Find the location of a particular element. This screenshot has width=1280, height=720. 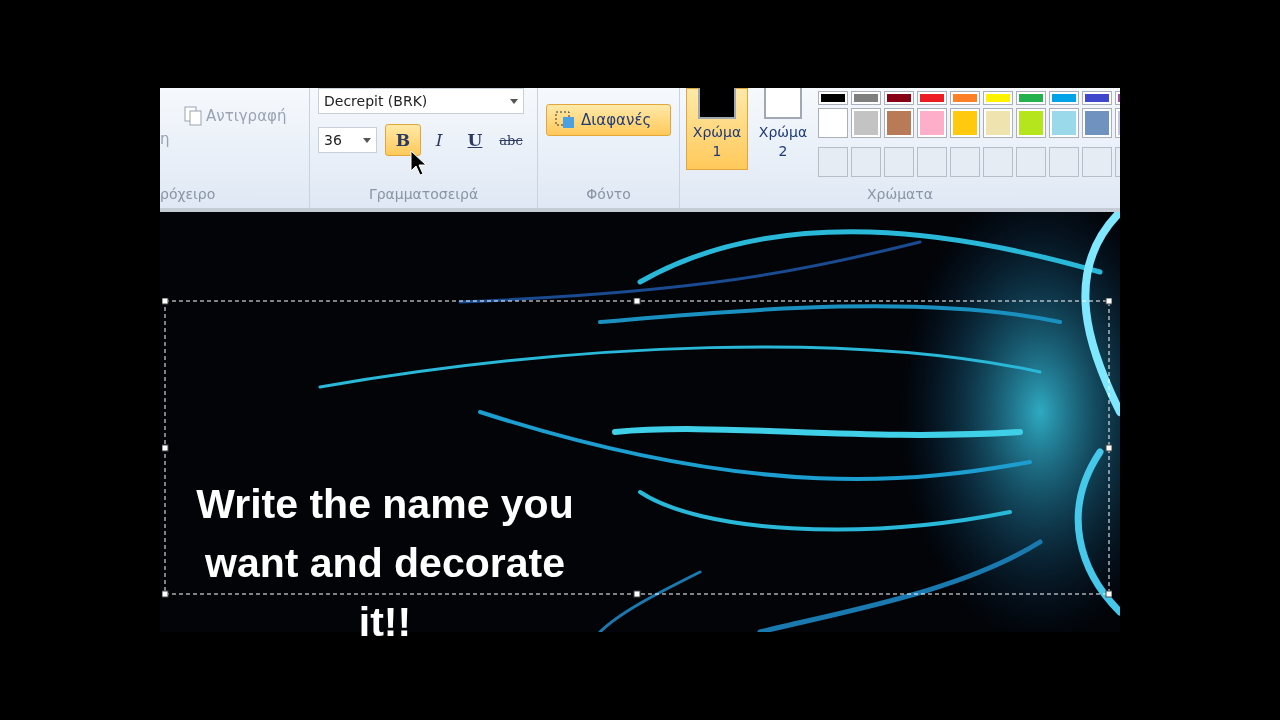

group-label: Γραμματοσειρά is located at coordinates (423, 194).